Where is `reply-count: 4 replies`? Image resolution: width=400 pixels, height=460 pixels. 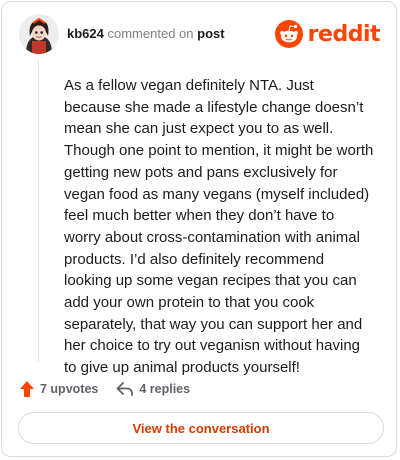
reply-count: 4 replies is located at coordinates (165, 389).